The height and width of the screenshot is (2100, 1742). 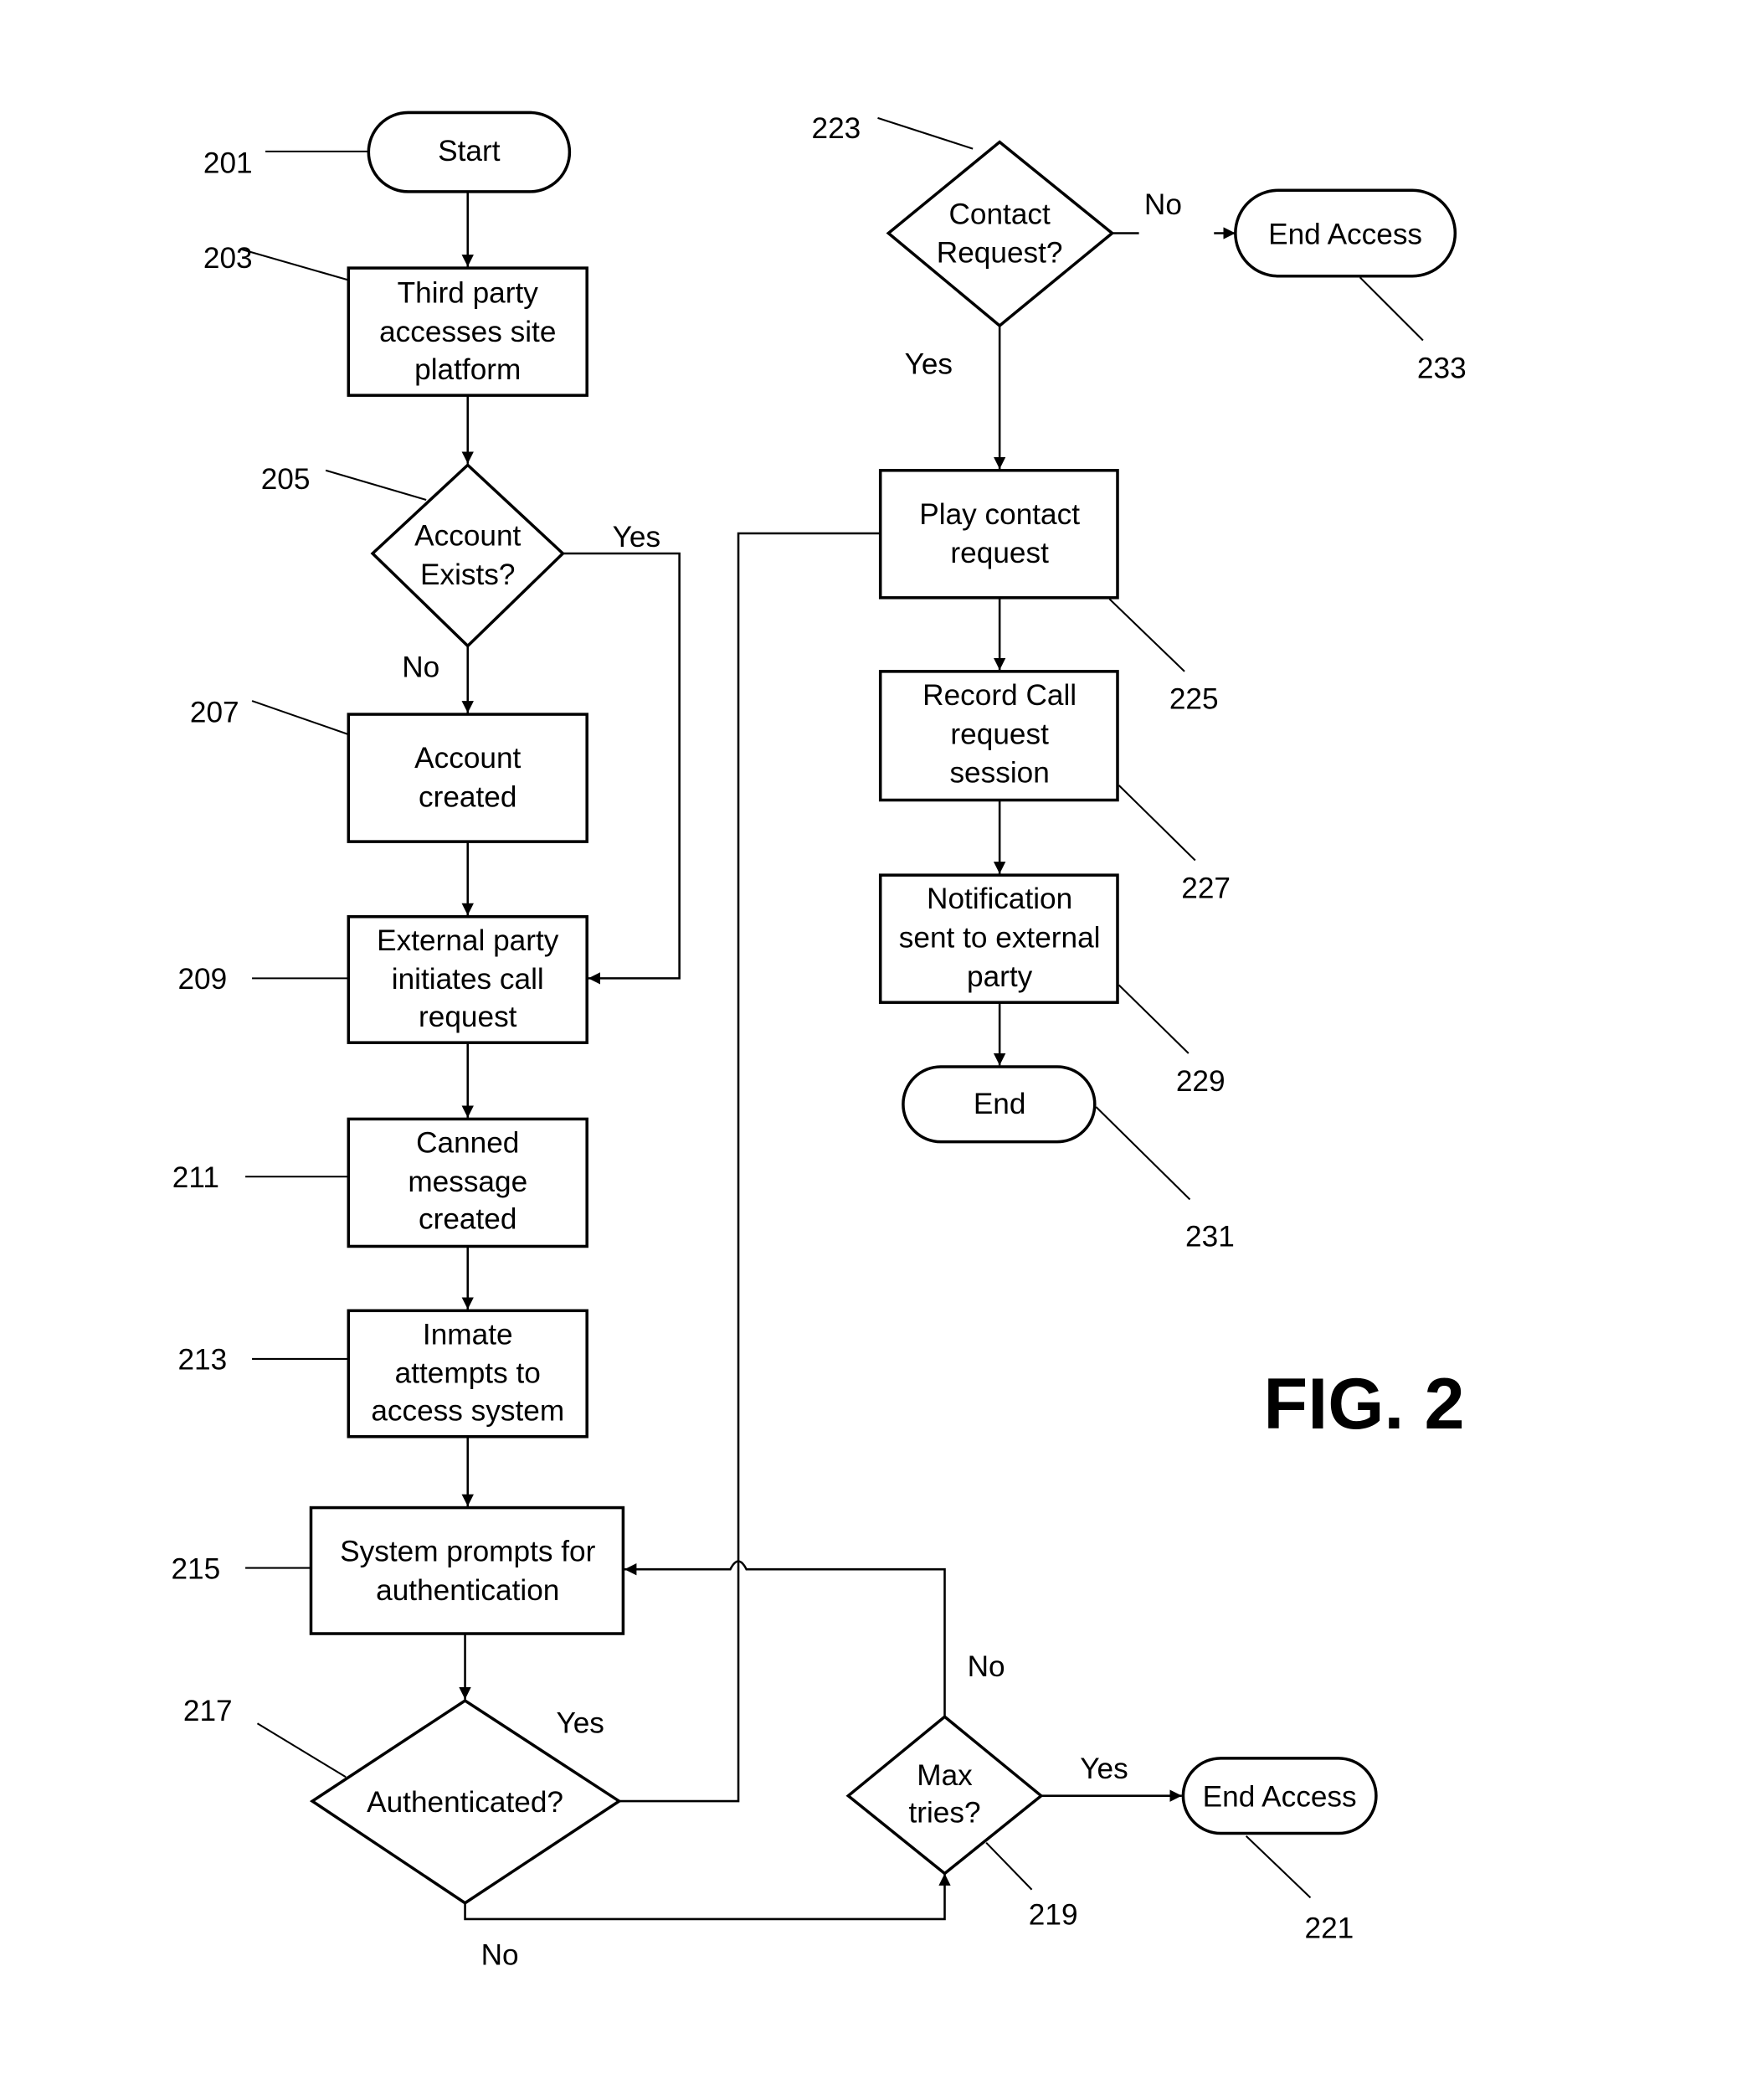 I want to click on node-207-account-created: Account created, so click(x=467, y=778).